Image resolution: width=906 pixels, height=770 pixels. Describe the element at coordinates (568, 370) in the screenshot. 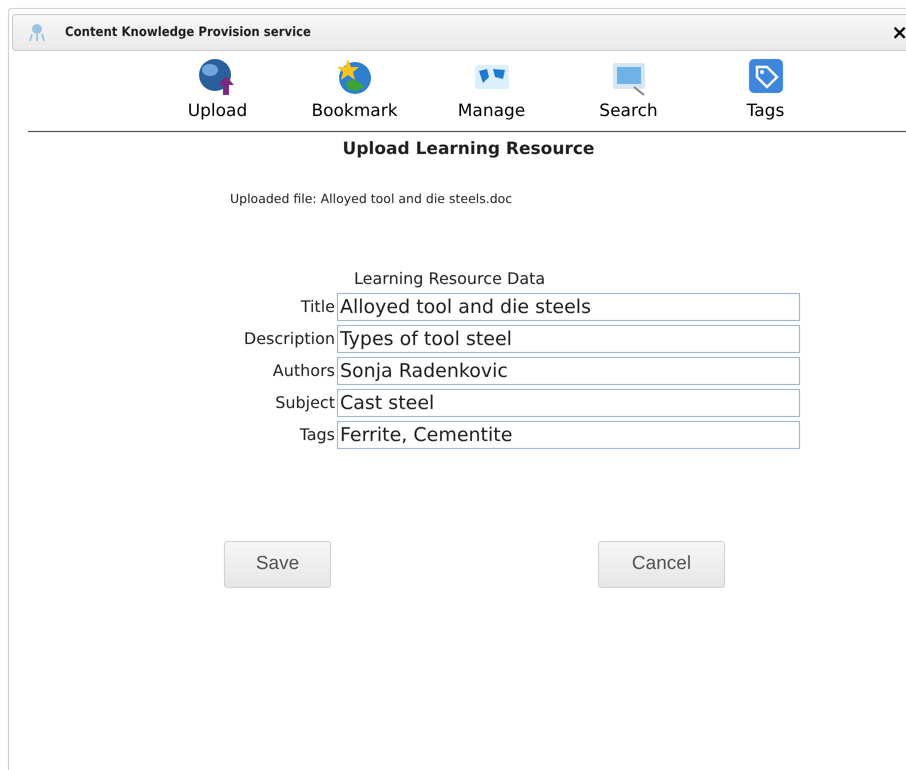

I see `input-field: Sonja Radenkovic` at that location.